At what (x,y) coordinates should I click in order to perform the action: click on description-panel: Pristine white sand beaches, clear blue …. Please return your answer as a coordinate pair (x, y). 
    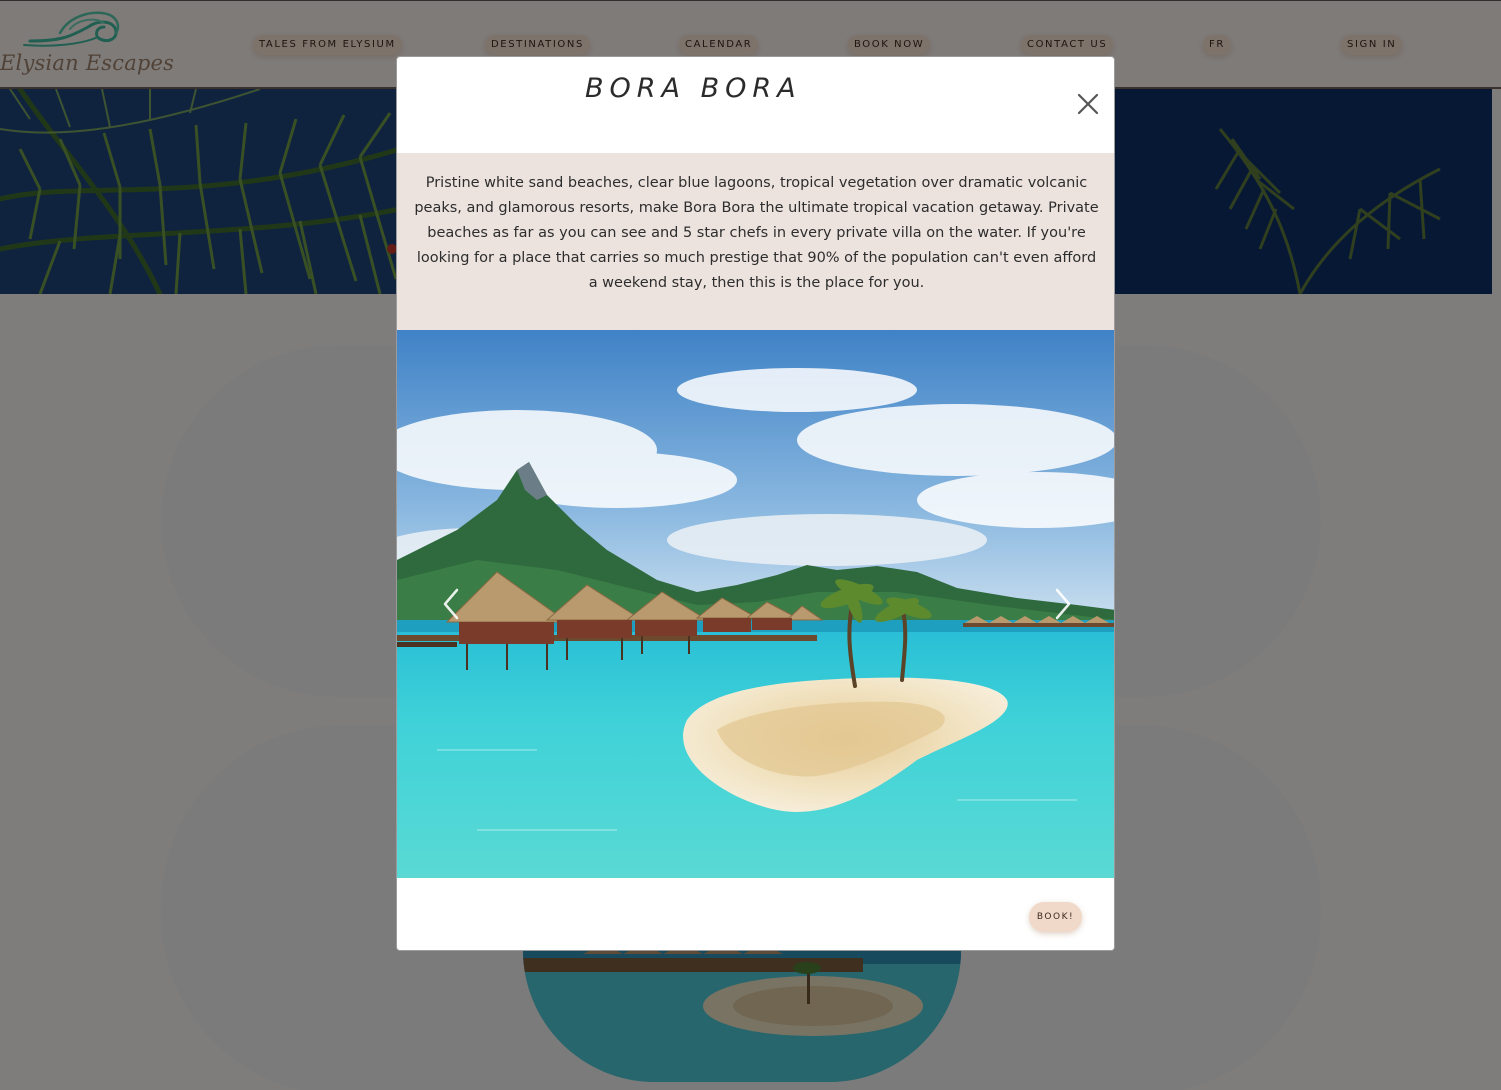
    Looking at the image, I should click on (755, 241).